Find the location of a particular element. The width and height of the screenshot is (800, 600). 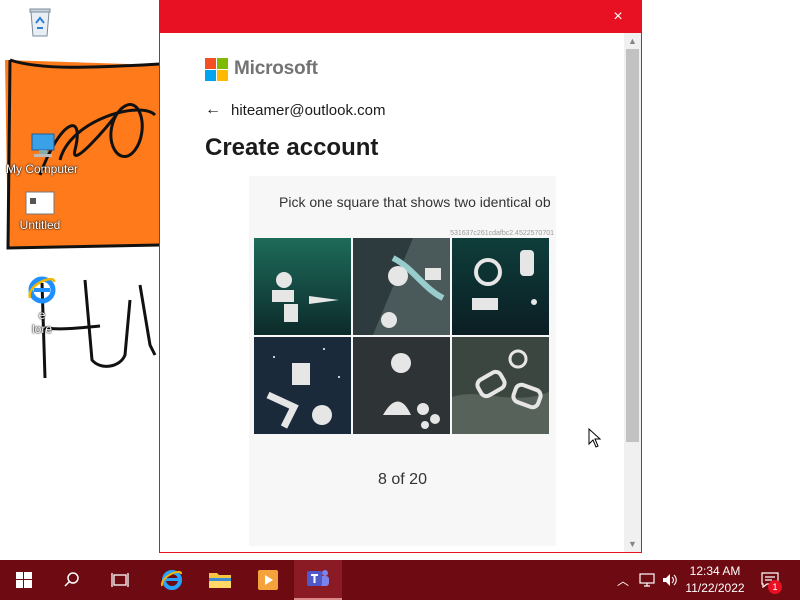

chevron-up-icon: ︿ is located at coordinates (622, 580).